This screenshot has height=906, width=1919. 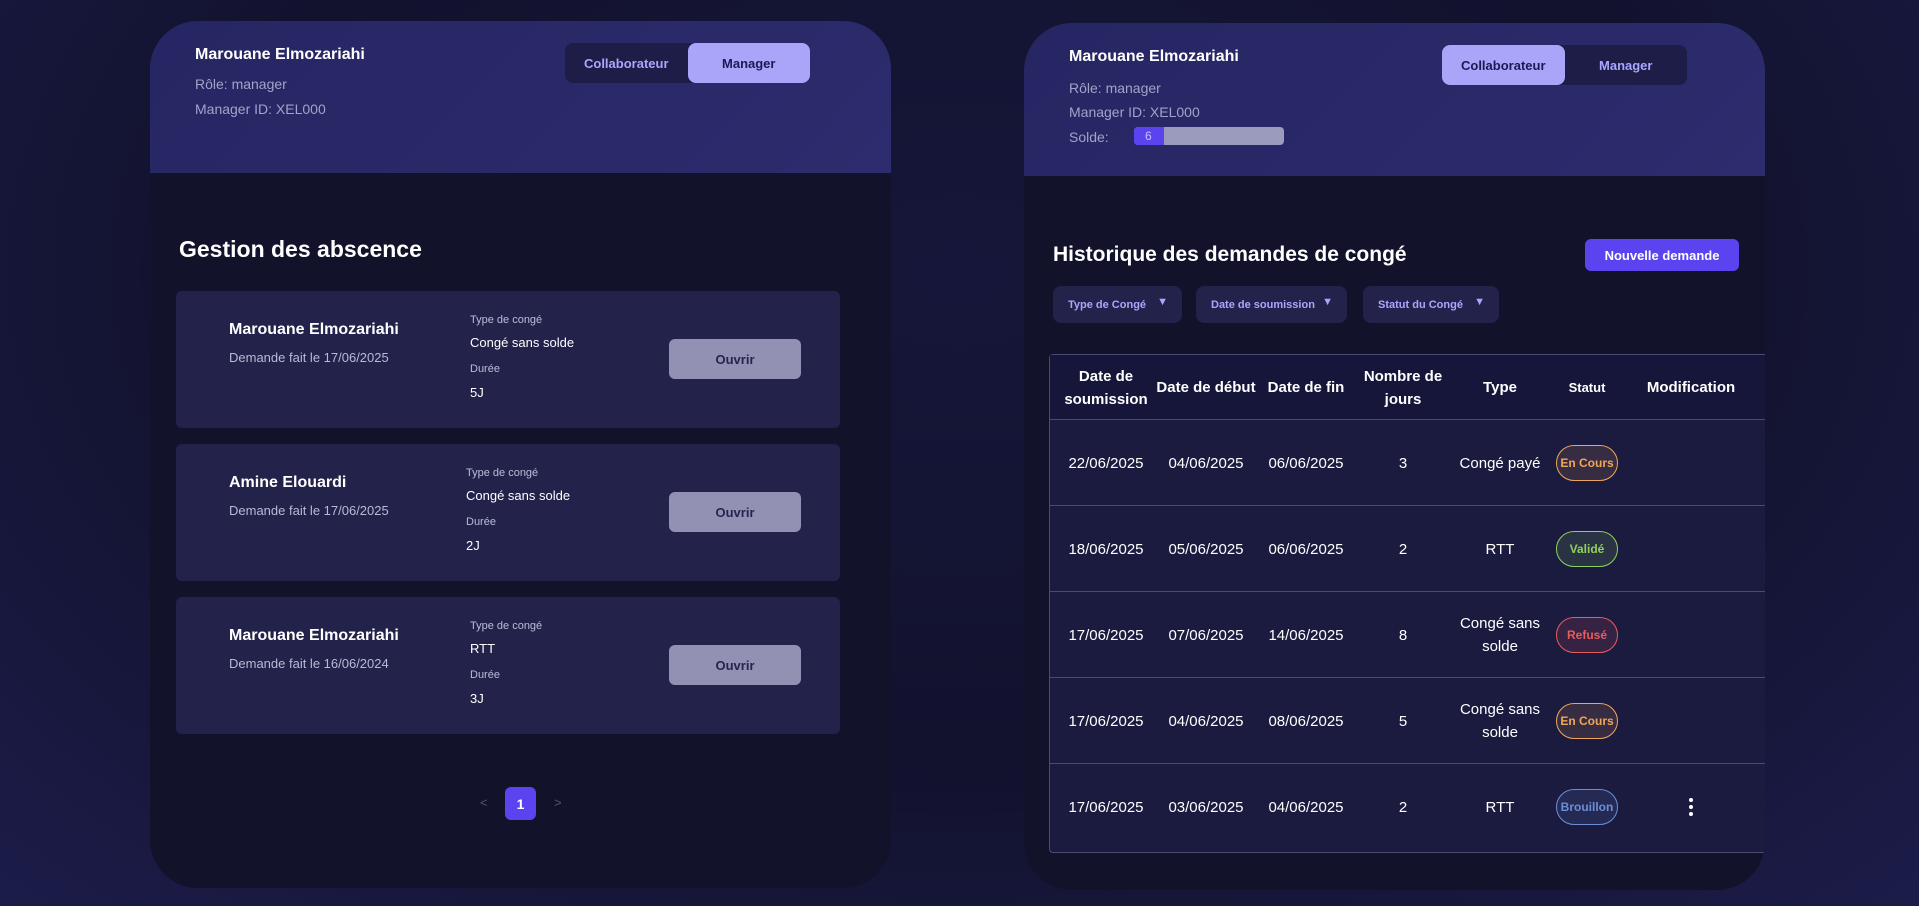 I want to click on duration-value: 2J, so click(x=473, y=545).